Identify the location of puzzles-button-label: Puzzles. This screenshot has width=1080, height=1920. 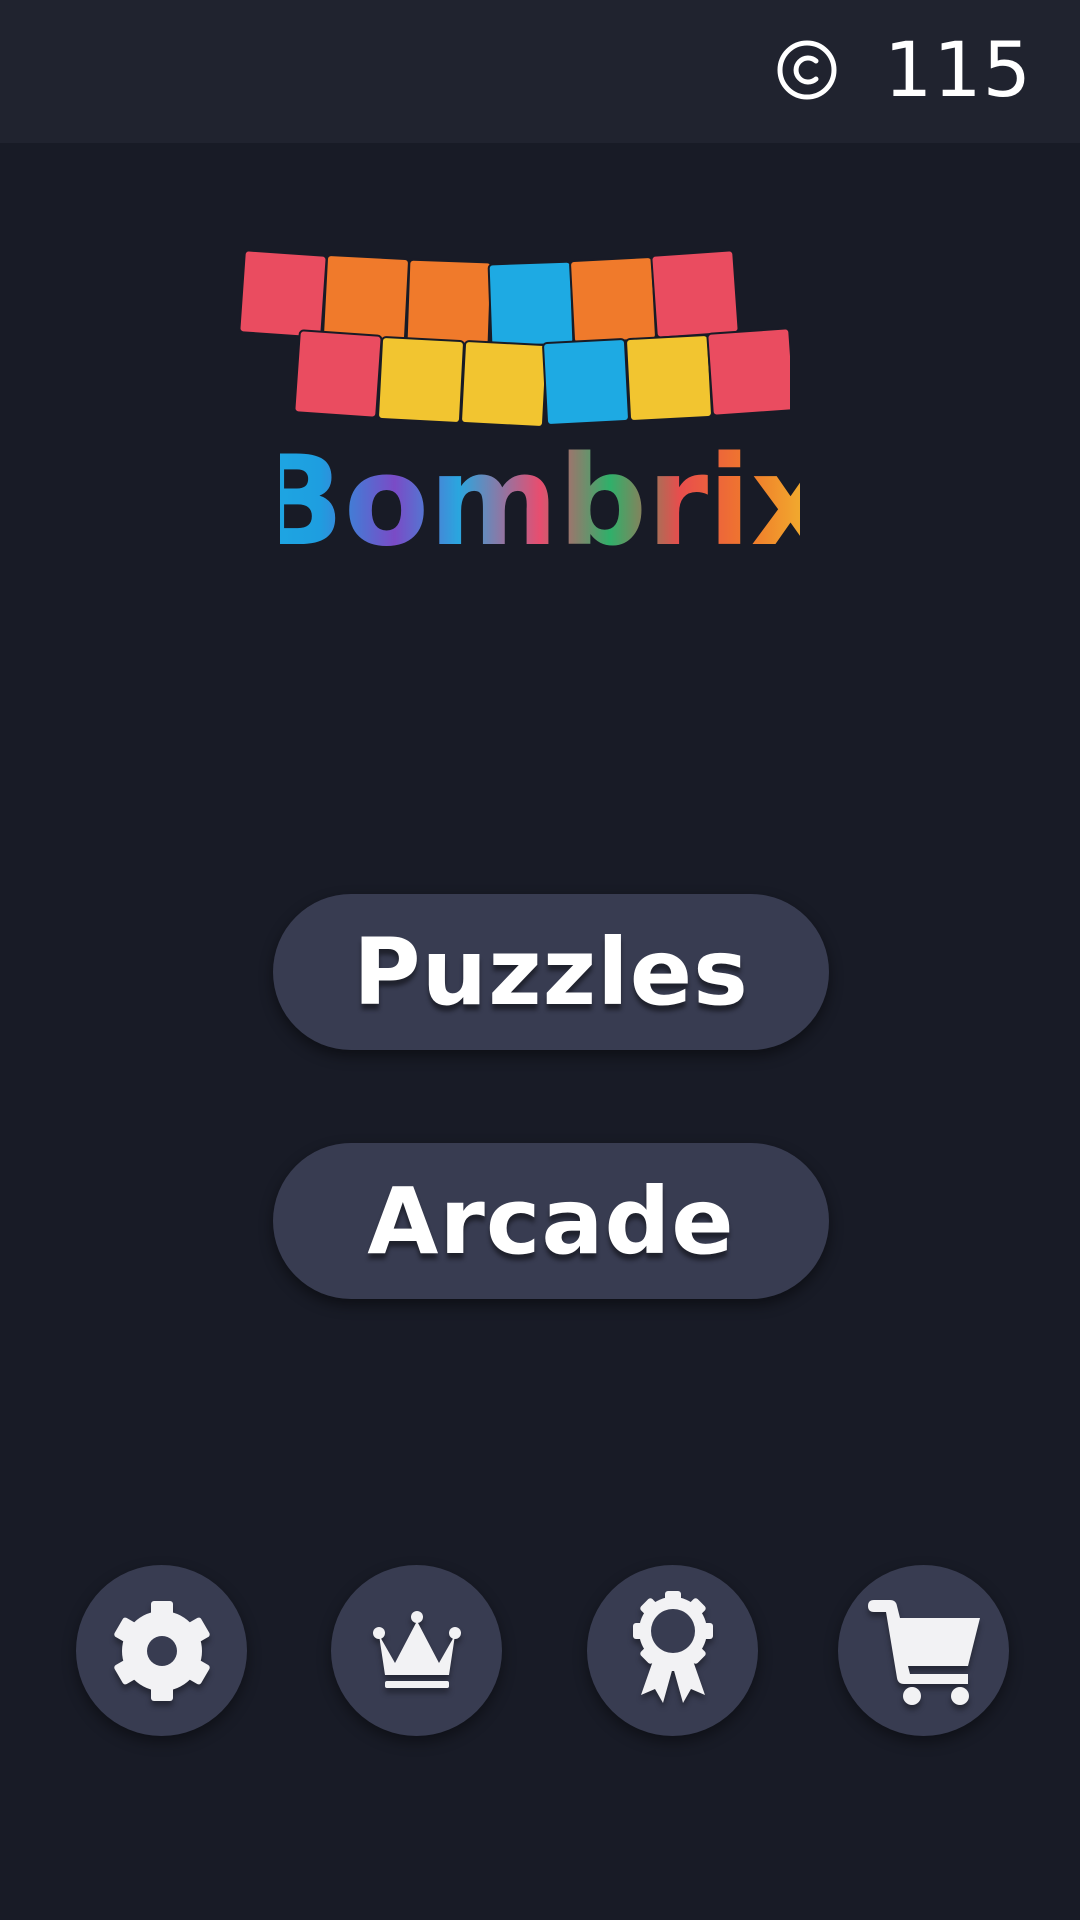
(551, 972).